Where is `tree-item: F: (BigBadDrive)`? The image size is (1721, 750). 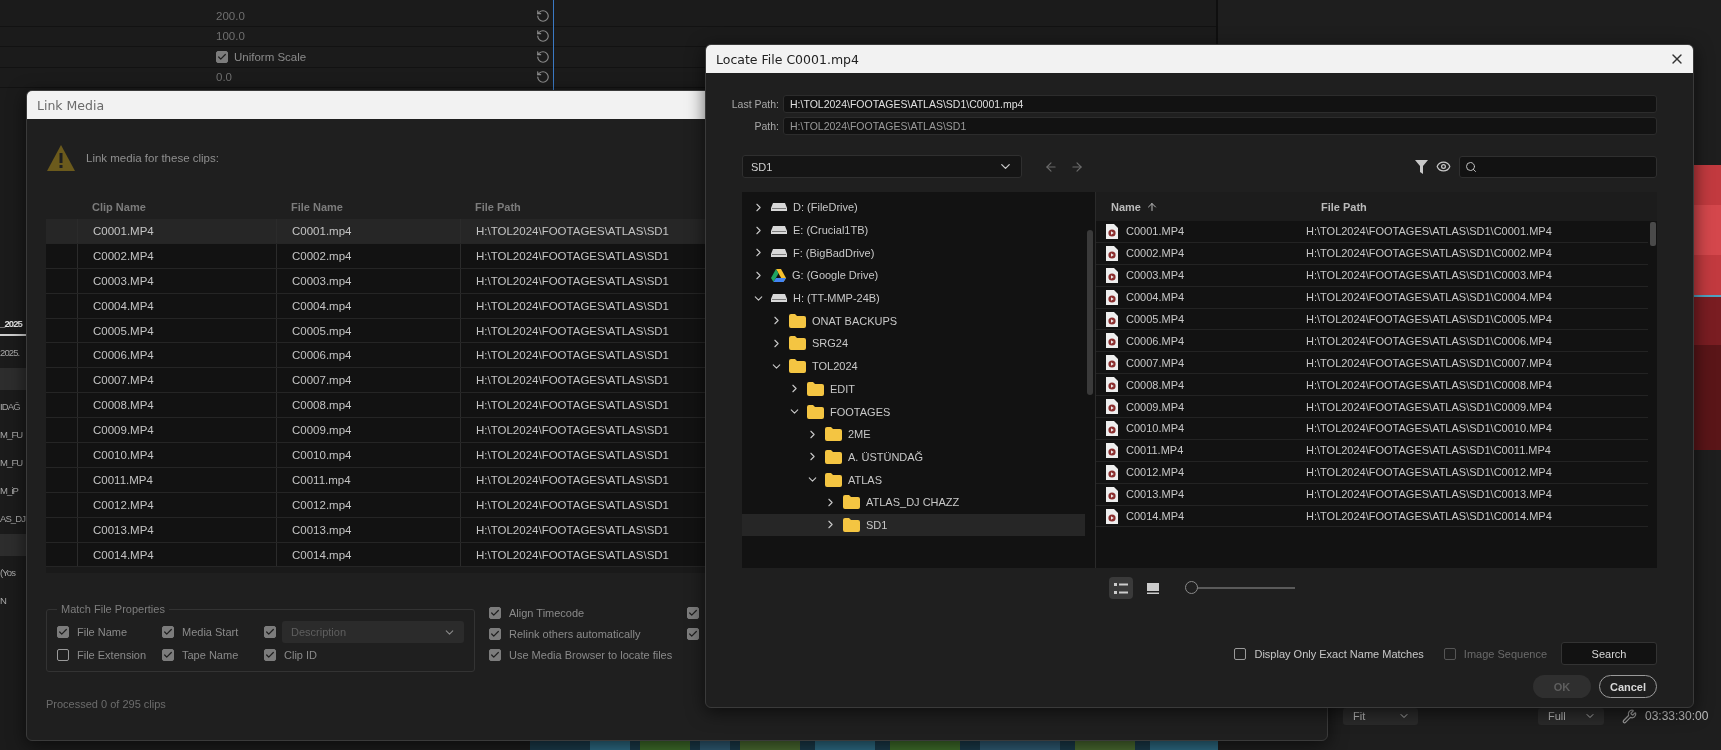
tree-item: F: (BigBadDrive) is located at coordinates (913, 253).